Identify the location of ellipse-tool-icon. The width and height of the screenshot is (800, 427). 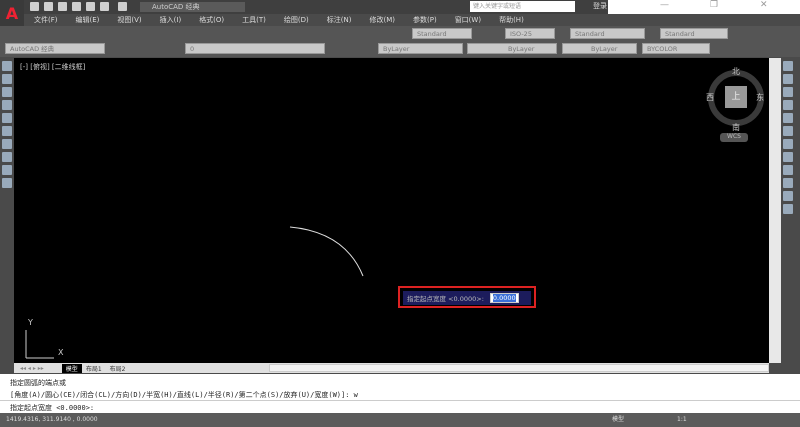
(7, 157).